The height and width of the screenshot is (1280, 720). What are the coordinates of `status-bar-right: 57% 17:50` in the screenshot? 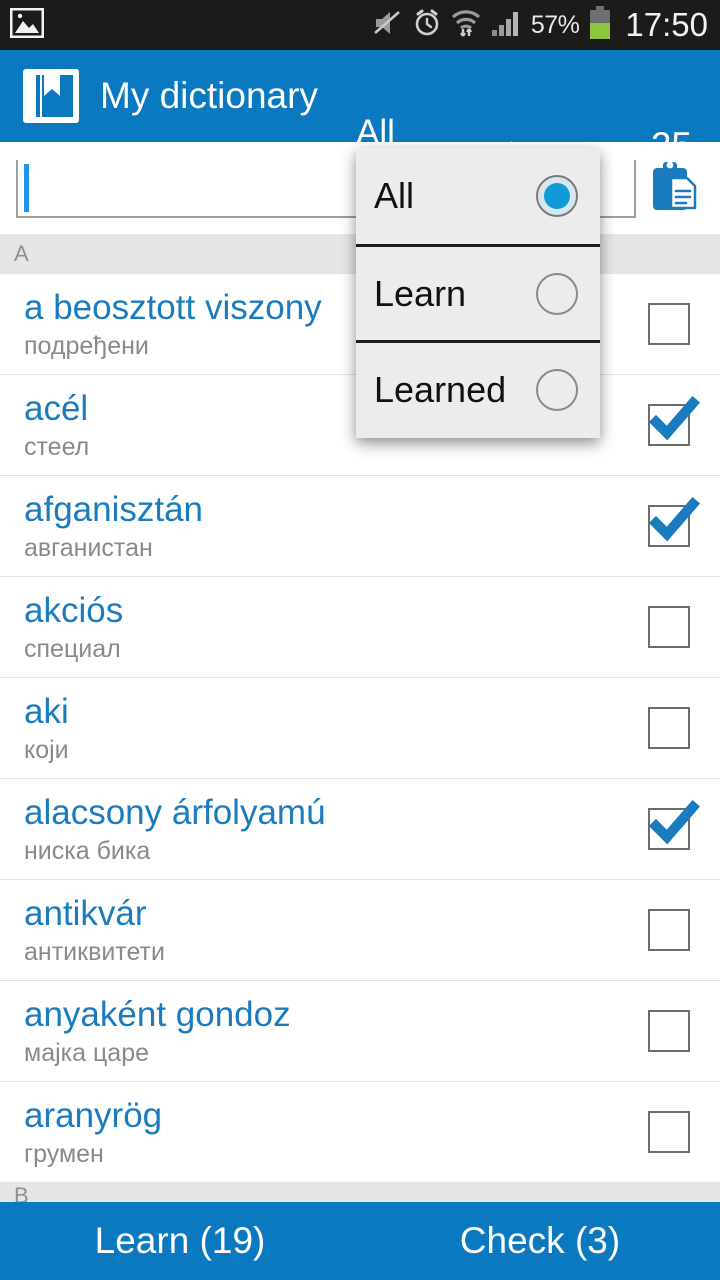 It's located at (546, 25).